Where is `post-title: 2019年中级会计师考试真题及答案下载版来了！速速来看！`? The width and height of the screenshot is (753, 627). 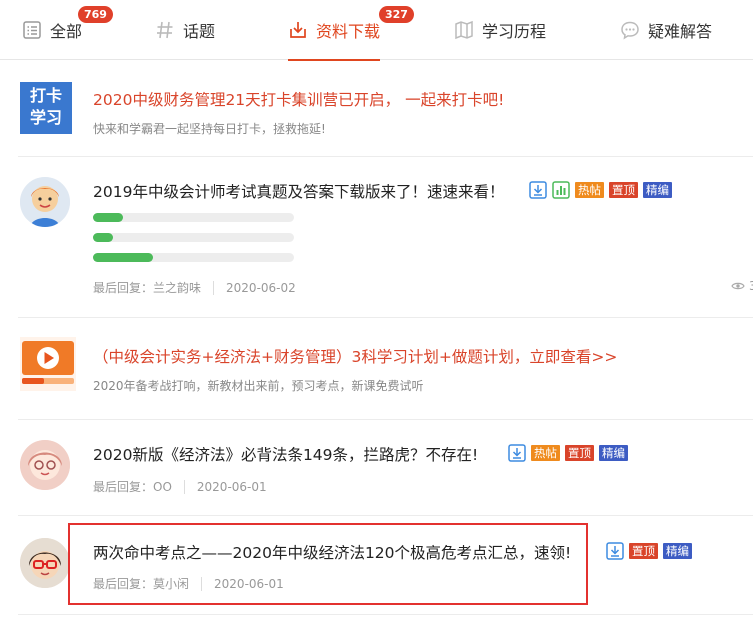
post-title: 2019年中级会计师考试真题及答案下载版来了！速速来看！ is located at coordinates (298, 191).